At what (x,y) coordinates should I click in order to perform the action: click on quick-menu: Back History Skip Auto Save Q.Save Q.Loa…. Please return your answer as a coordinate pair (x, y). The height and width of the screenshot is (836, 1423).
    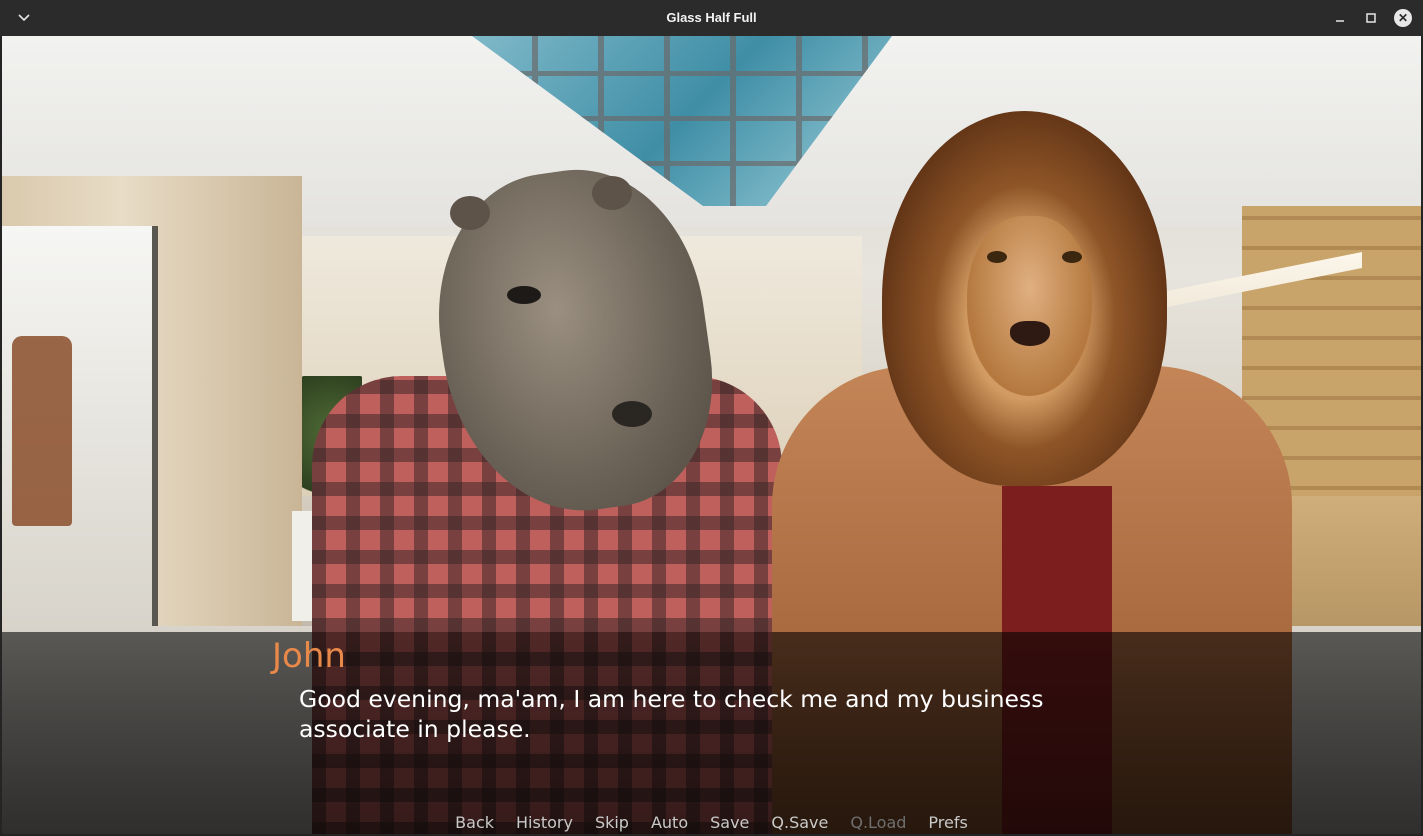
    Looking at the image, I should click on (711, 823).